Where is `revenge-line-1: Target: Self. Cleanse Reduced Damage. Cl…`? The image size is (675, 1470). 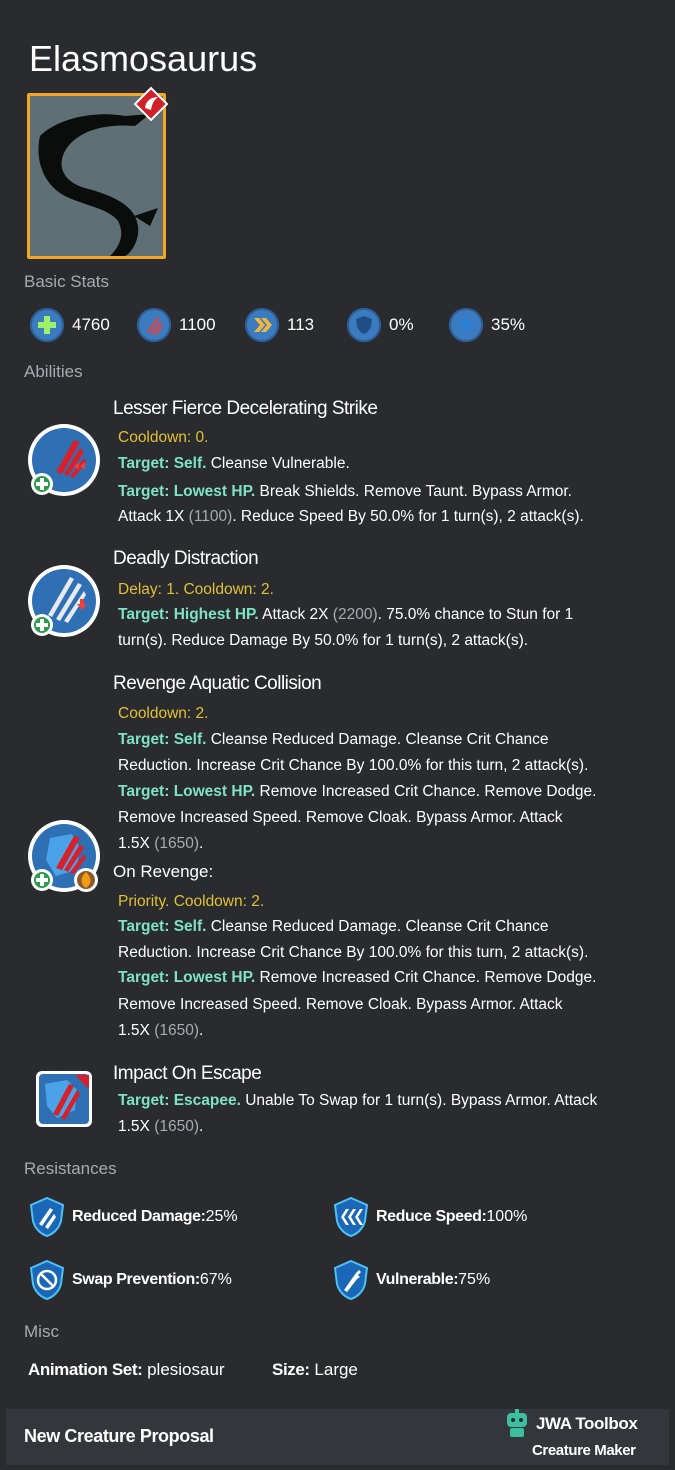
revenge-line-1: Target: Self. Cleanse Reduced Damage. Cl… is located at coordinates (333, 927).